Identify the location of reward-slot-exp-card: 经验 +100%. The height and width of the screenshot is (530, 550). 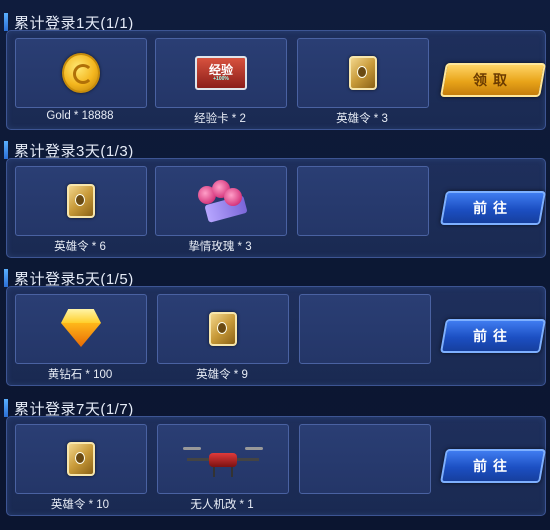
(221, 73).